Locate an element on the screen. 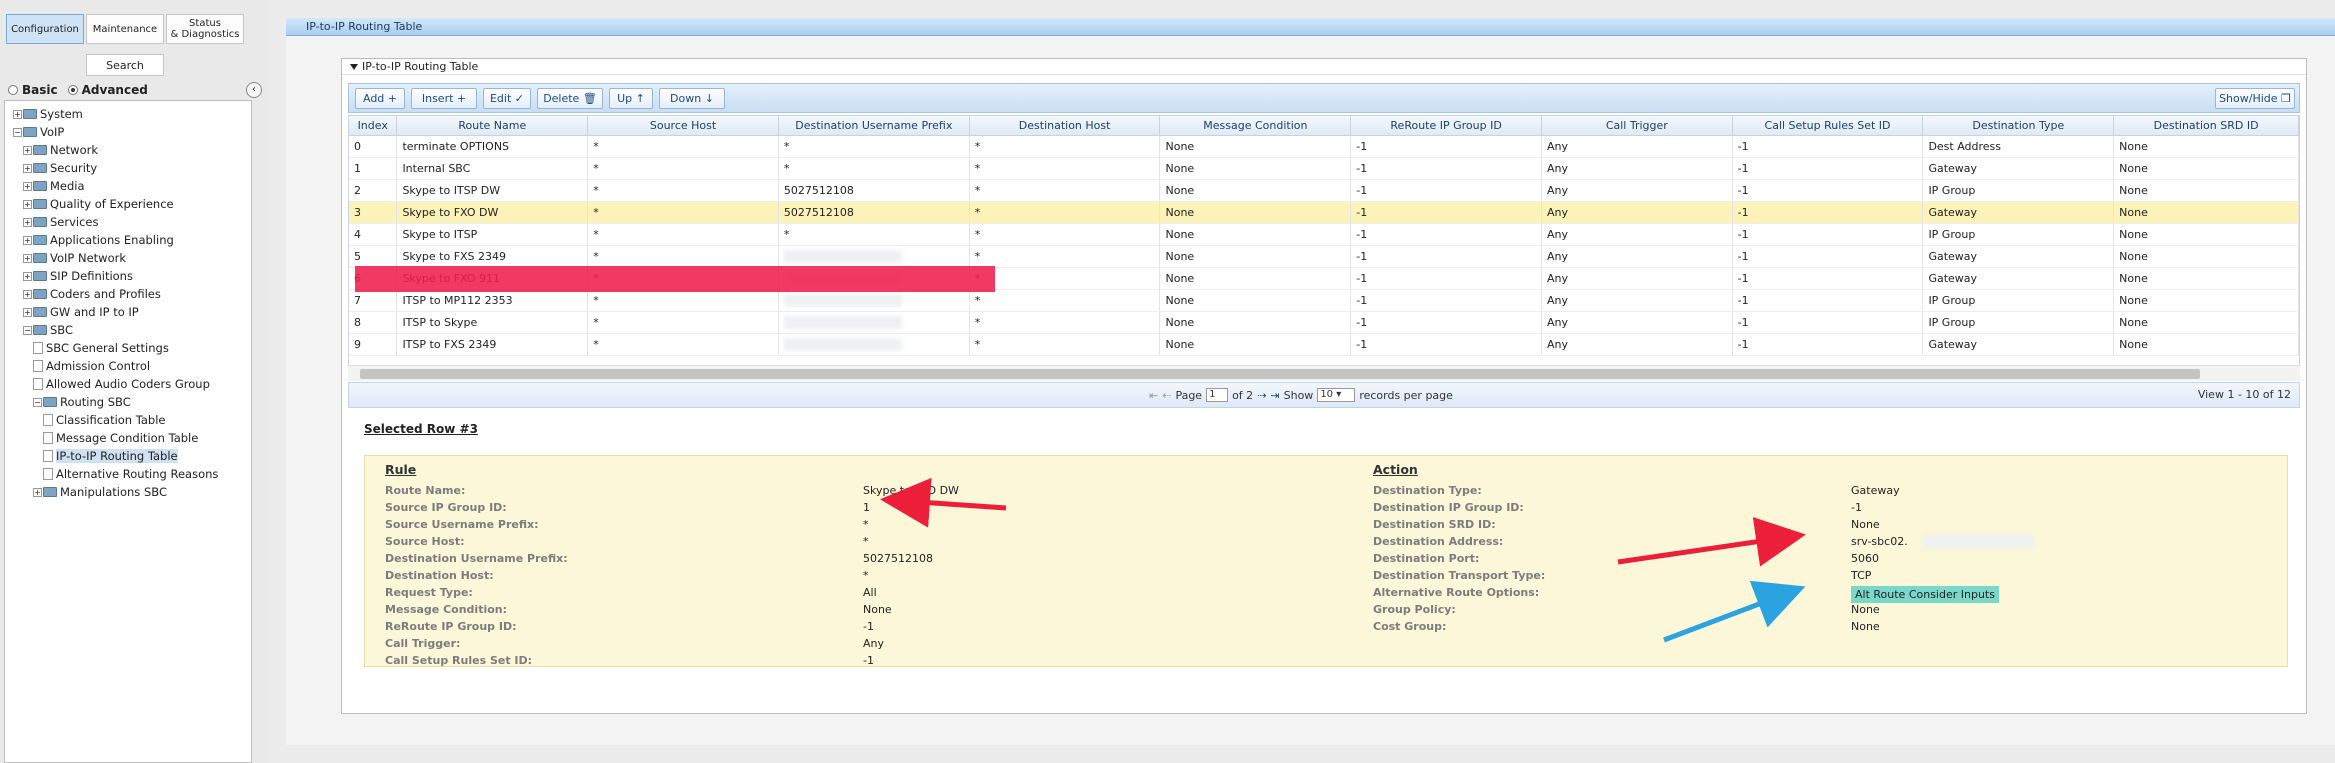 The image size is (2335, 763). column-header: Destination SRD ID is located at coordinates (2206, 126).